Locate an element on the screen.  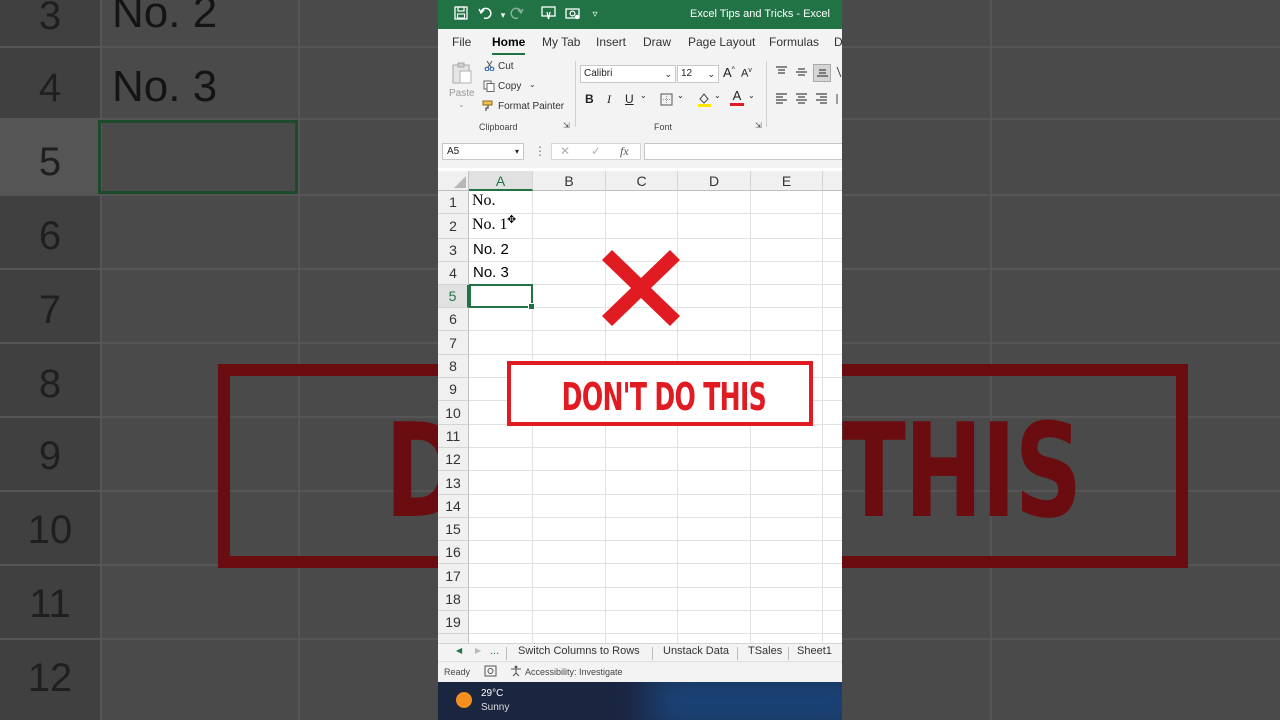
font-name-dropdown-icon: ⌄ is located at coordinates (668, 74).